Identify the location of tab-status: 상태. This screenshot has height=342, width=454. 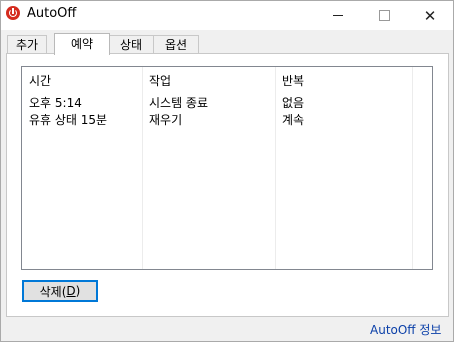
(131, 44).